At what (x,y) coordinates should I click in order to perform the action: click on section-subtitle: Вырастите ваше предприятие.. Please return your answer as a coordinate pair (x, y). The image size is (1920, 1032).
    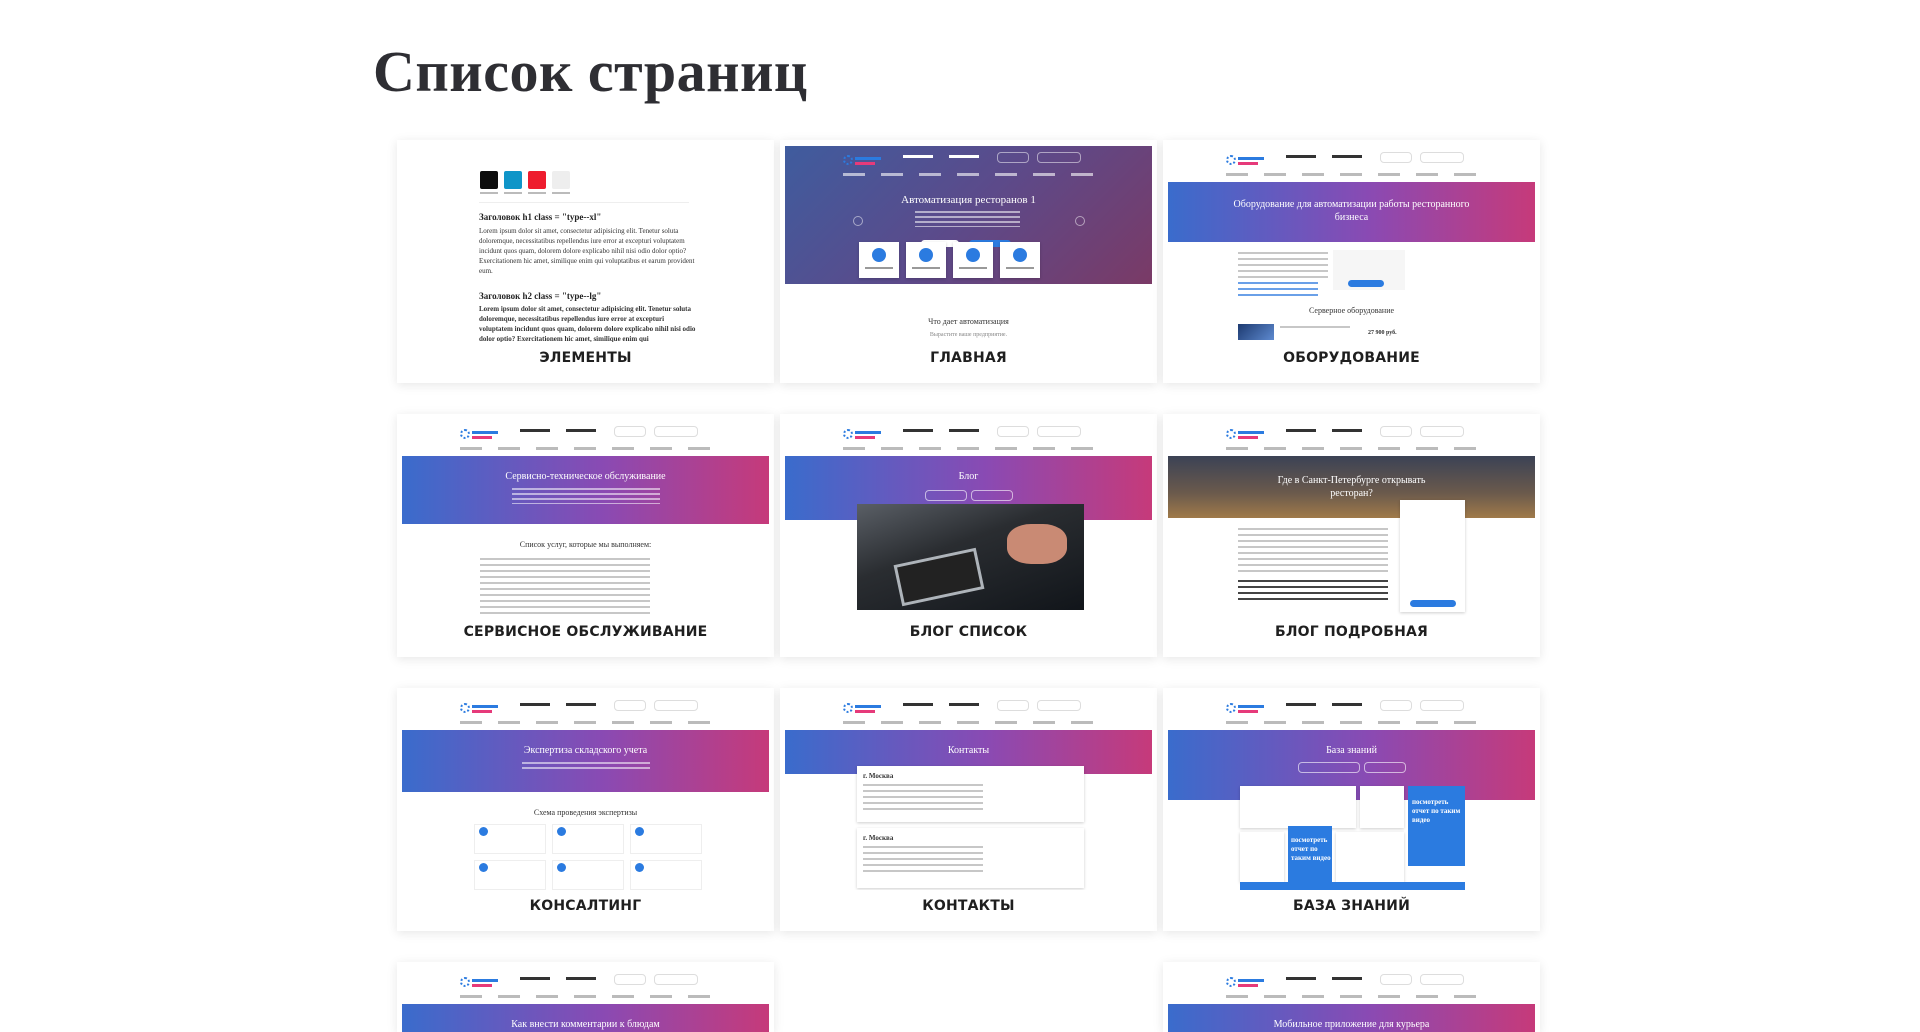
    Looking at the image, I should click on (968, 335).